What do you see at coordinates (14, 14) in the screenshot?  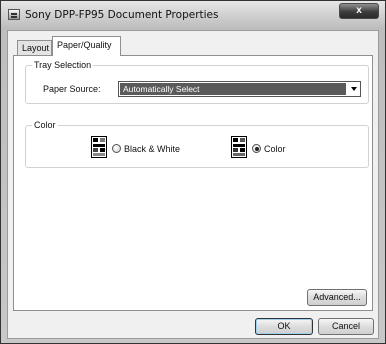 I see `printer-icon` at bounding box center [14, 14].